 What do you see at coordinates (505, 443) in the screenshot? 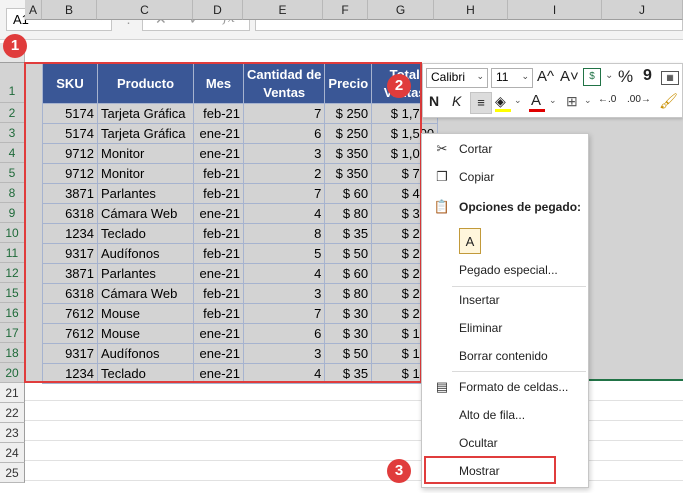
I see `menu-item-ocultar: Ocultar` at bounding box center [505, 443].